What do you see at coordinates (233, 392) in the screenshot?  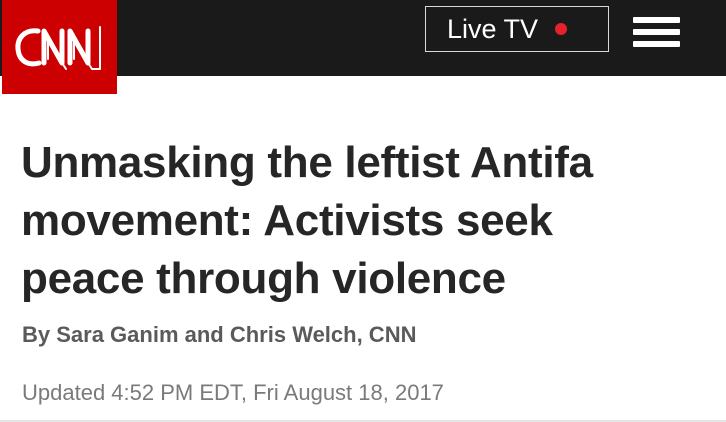 I see `article-timestamp: Updated 4:52 PM EDT, Fri August 18, 2017` at bounding box center [233, 392].